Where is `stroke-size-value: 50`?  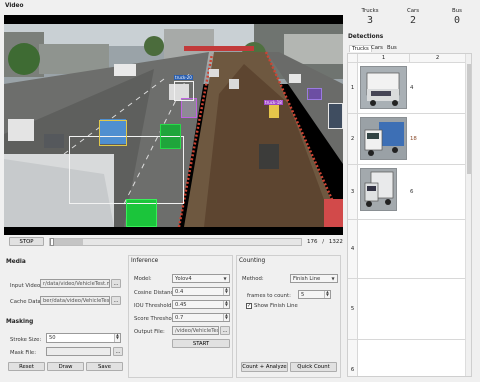 stroke-size-value: 50 is located at coordinates (52, 338).